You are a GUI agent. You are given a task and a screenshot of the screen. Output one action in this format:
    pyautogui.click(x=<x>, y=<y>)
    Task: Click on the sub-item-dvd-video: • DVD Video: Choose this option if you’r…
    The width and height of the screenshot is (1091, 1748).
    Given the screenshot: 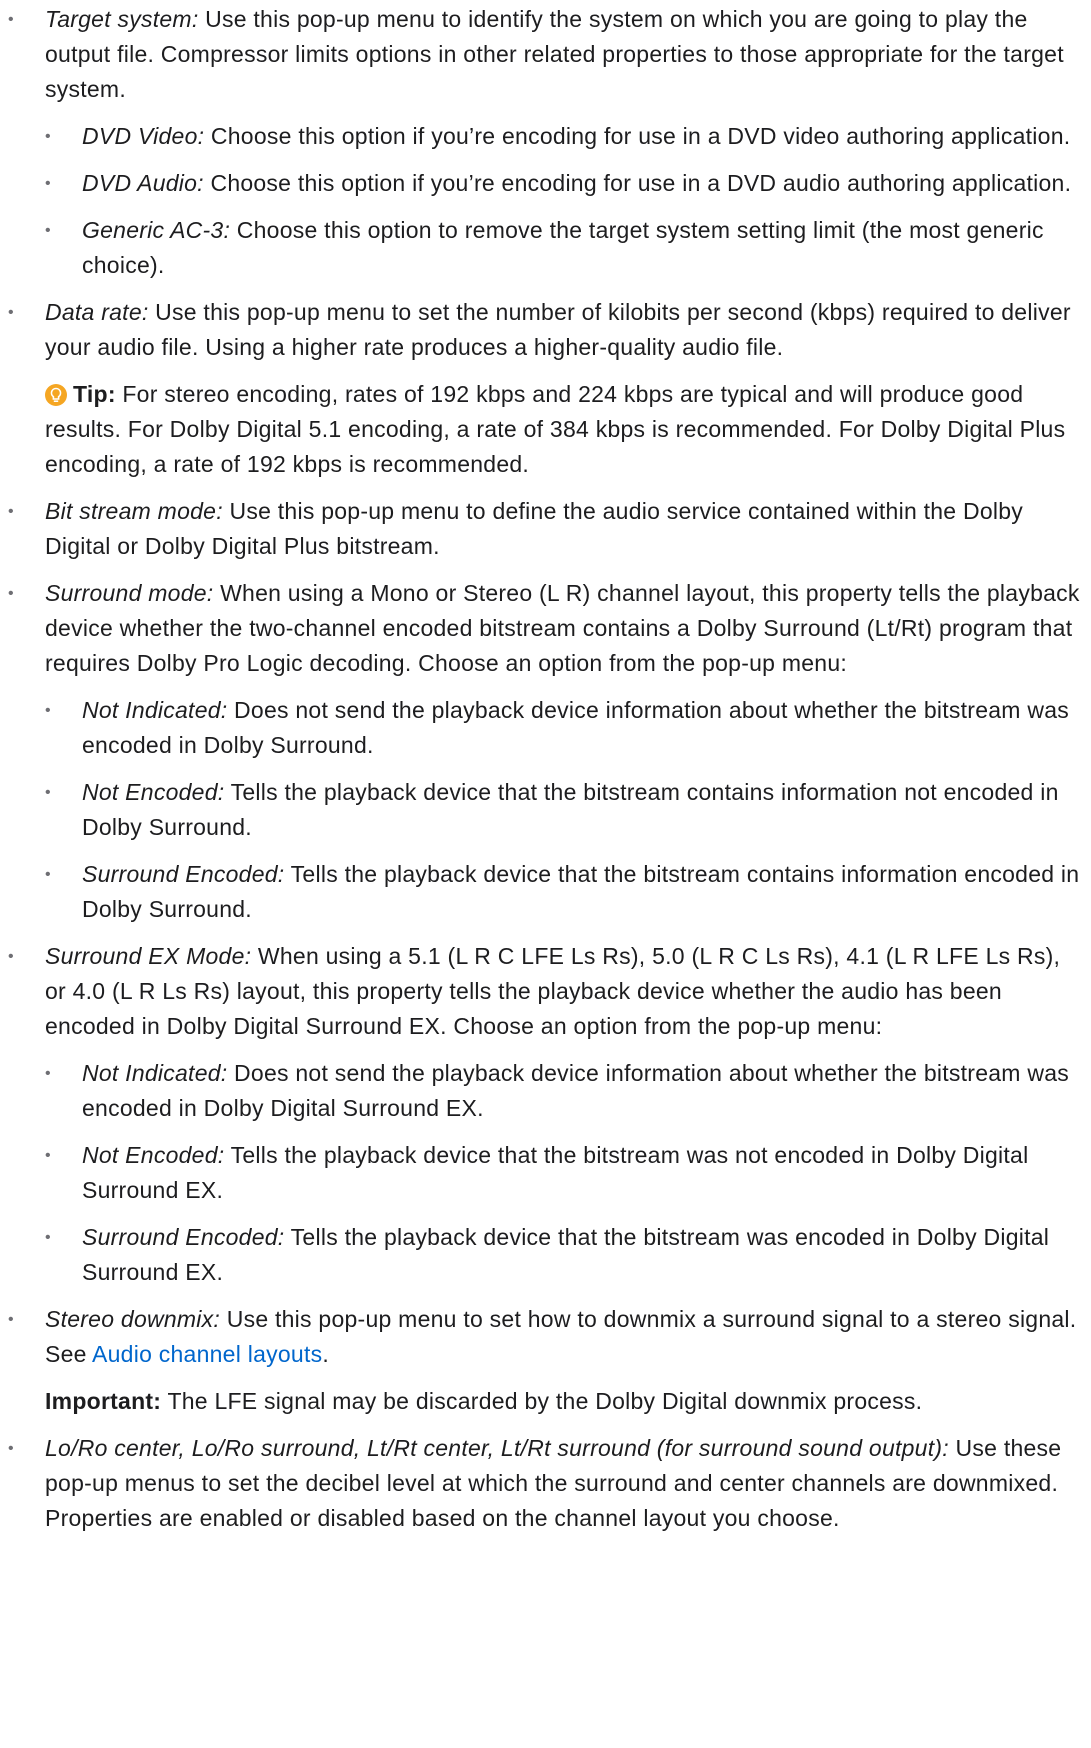 What is the action you would take?
    pyautogui.click(x=563, y=136)
    